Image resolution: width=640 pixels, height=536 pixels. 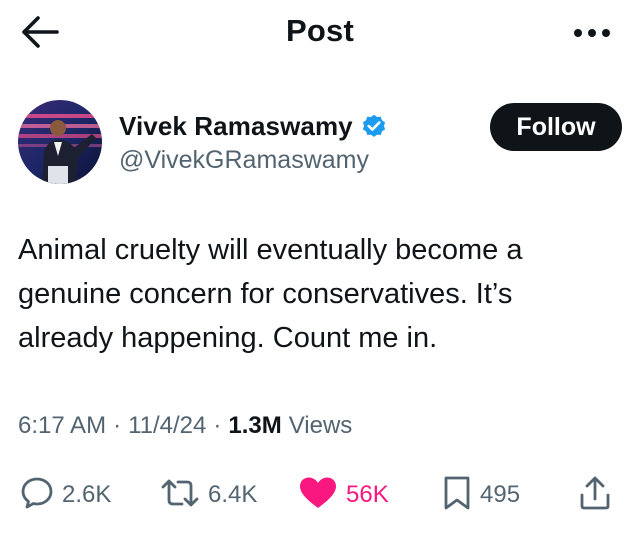 What do you see at coordinates (265, 294) in the screenshot?
I see `post-text-line: genuine concern for conservatives. It’s` at bounding box center [265, 294].